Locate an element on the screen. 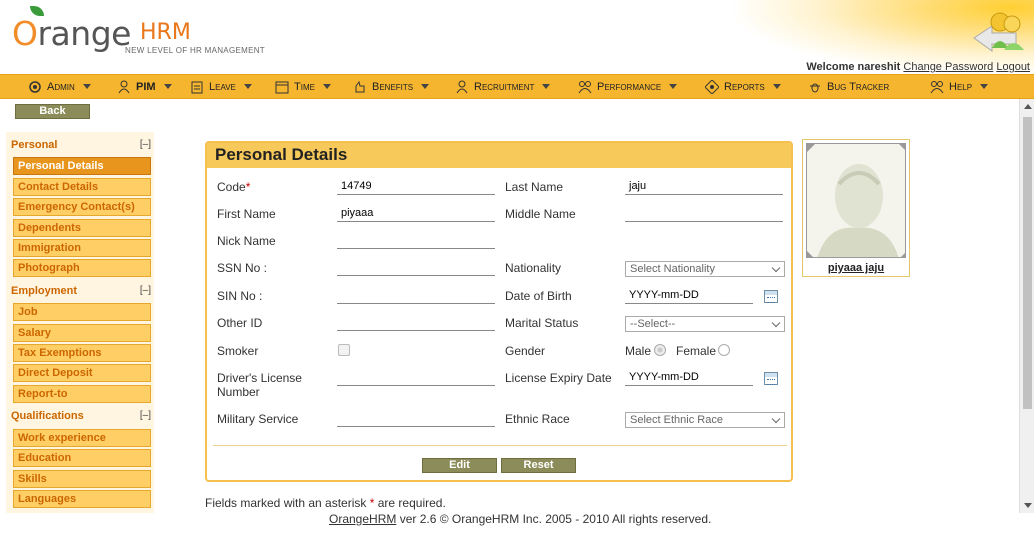  code-field: 14749 is located at coordinates (416, 187).